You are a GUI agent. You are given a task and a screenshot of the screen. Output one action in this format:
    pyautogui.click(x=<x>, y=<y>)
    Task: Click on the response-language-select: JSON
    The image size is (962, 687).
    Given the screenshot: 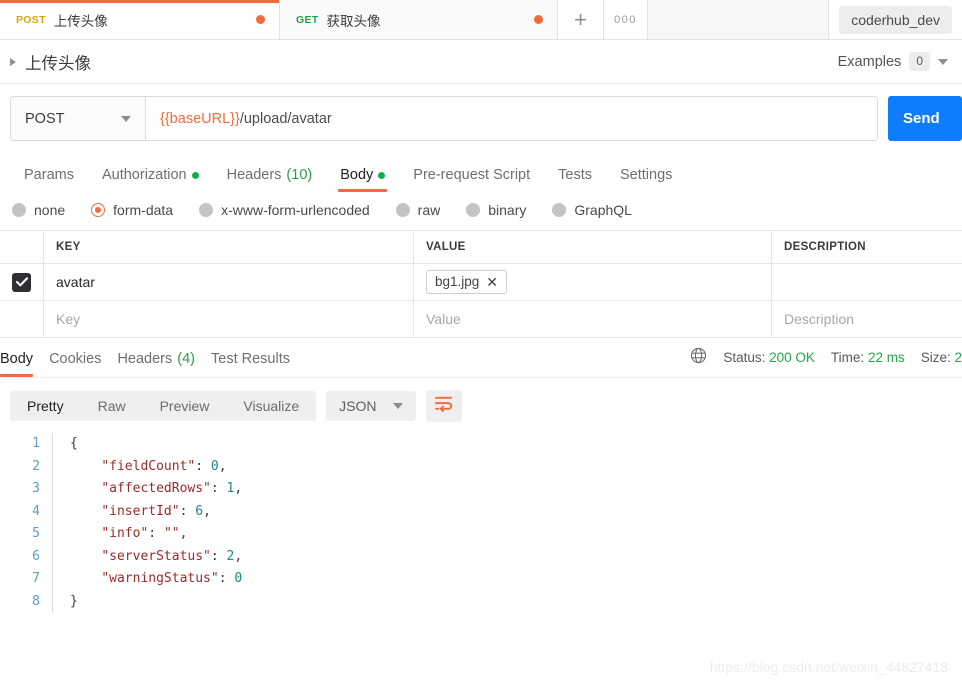 What is the action you would take?
    pyautogui.click(x=371, y=406)
    